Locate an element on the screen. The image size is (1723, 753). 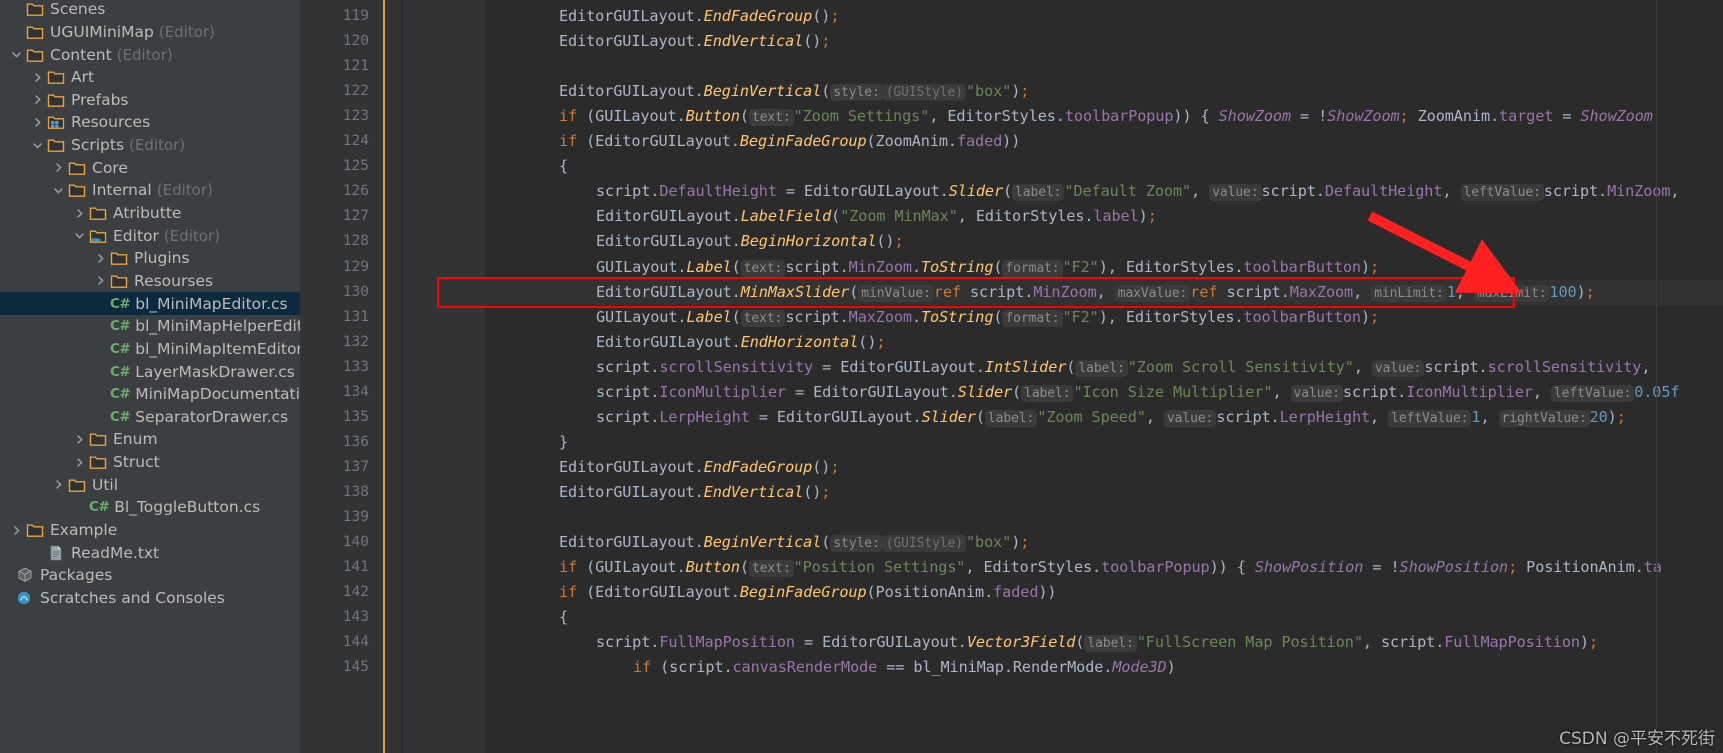
tree-item-core: Core is located at coordinates (150, 167).